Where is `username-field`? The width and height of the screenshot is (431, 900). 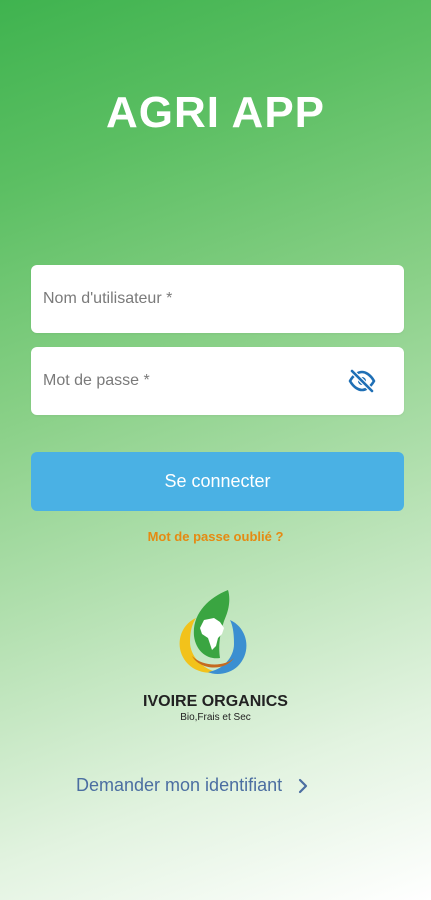 username-field is located at coordinates (217, 299).